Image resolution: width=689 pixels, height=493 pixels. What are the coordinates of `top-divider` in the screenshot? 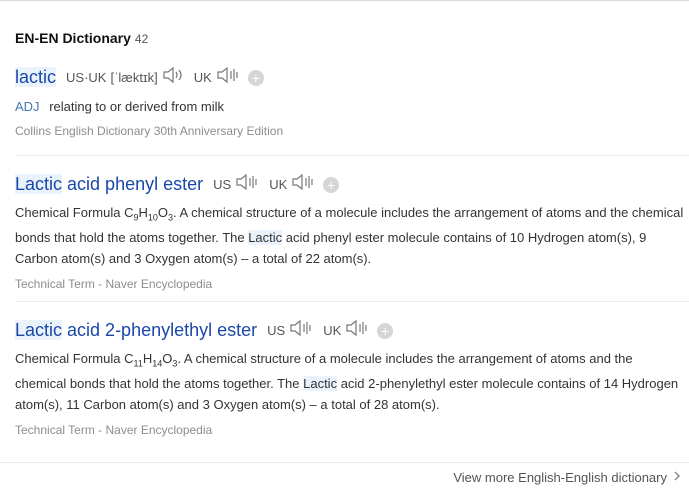 It's located at (344, 0).